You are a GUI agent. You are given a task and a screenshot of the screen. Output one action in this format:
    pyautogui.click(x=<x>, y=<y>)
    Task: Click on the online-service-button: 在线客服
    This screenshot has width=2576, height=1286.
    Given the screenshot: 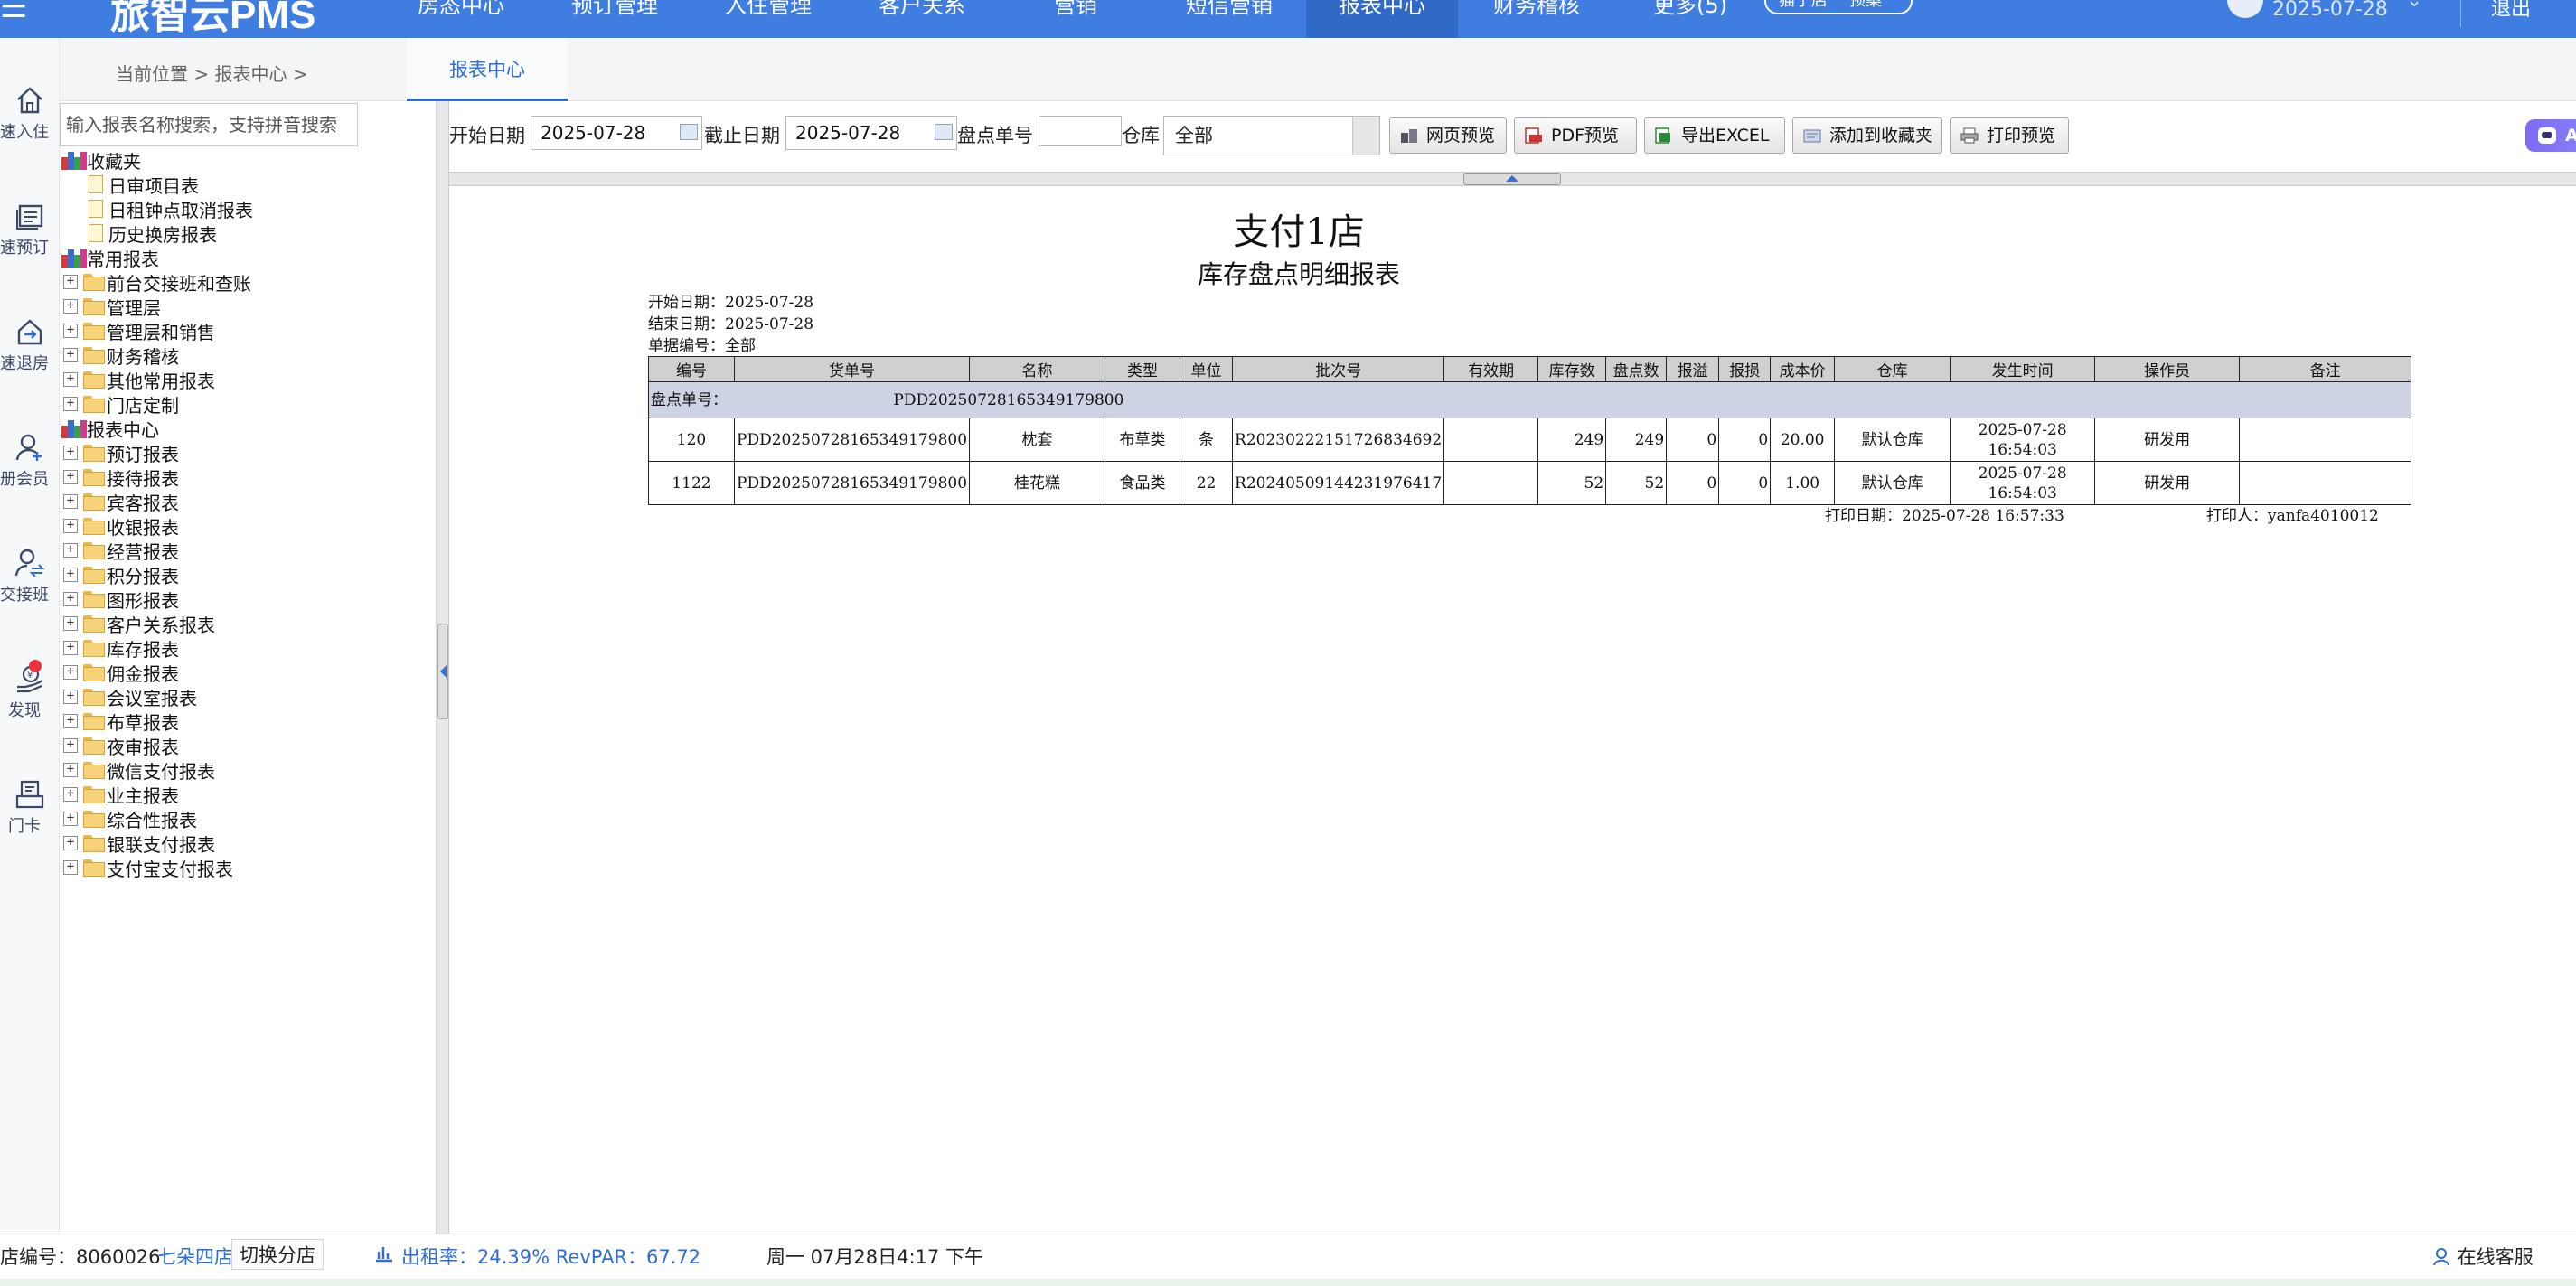 What is the action you would take?
    pyautogui.click(x=2482, y=1256)
    